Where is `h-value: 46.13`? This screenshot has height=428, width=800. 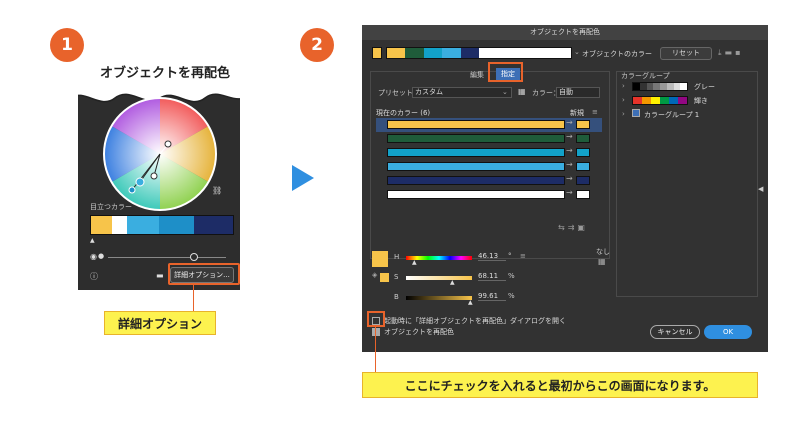 h-value: 46.13 is located at coordinates (492, 256).